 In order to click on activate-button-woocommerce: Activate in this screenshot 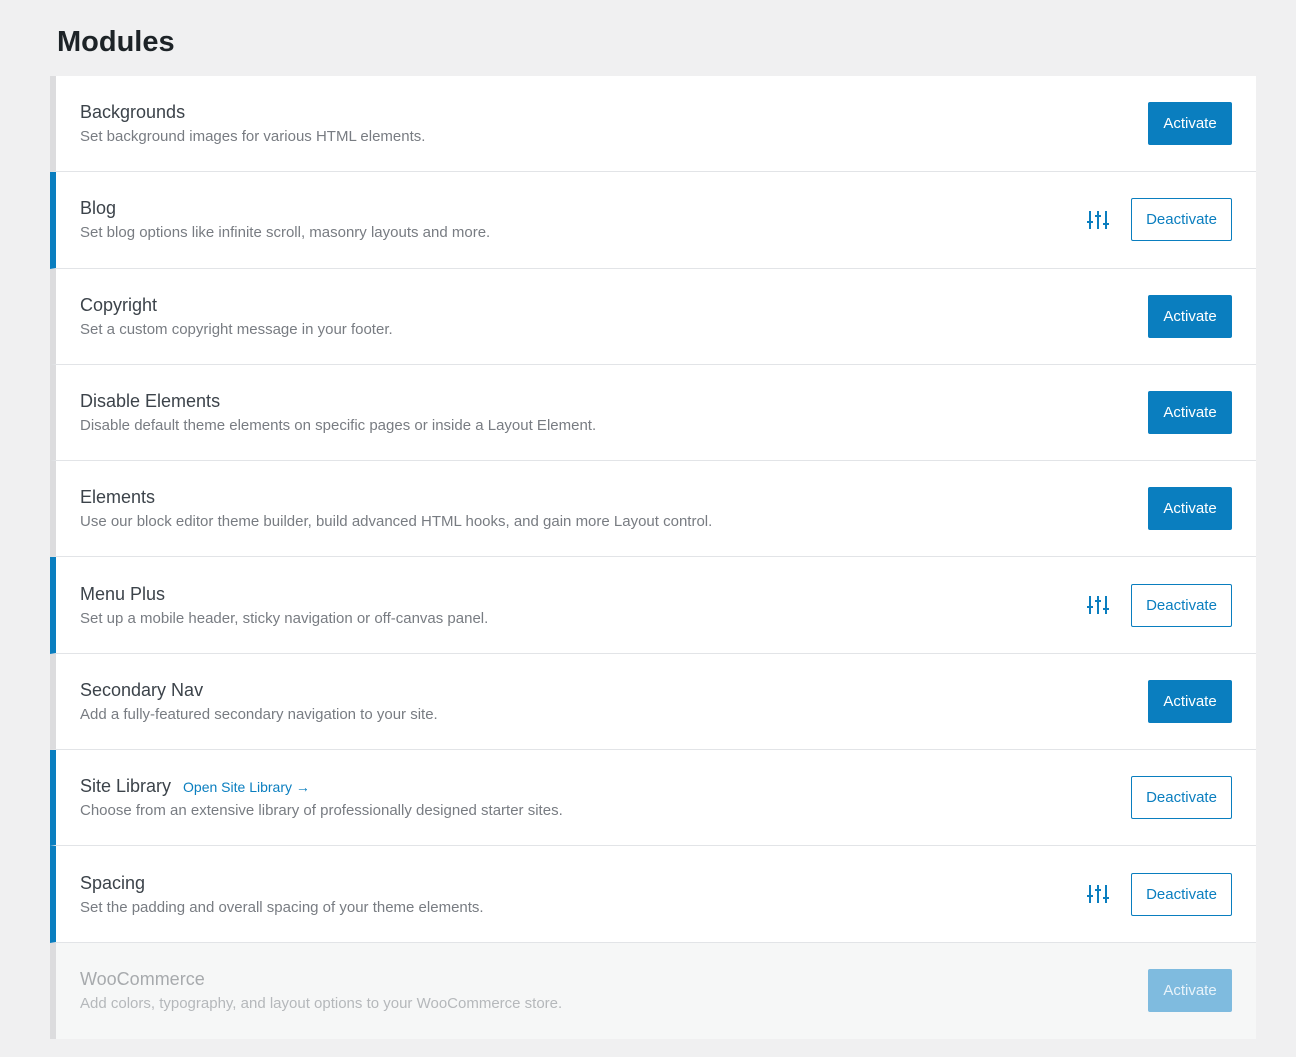, I will do `click(1190, 991)`.